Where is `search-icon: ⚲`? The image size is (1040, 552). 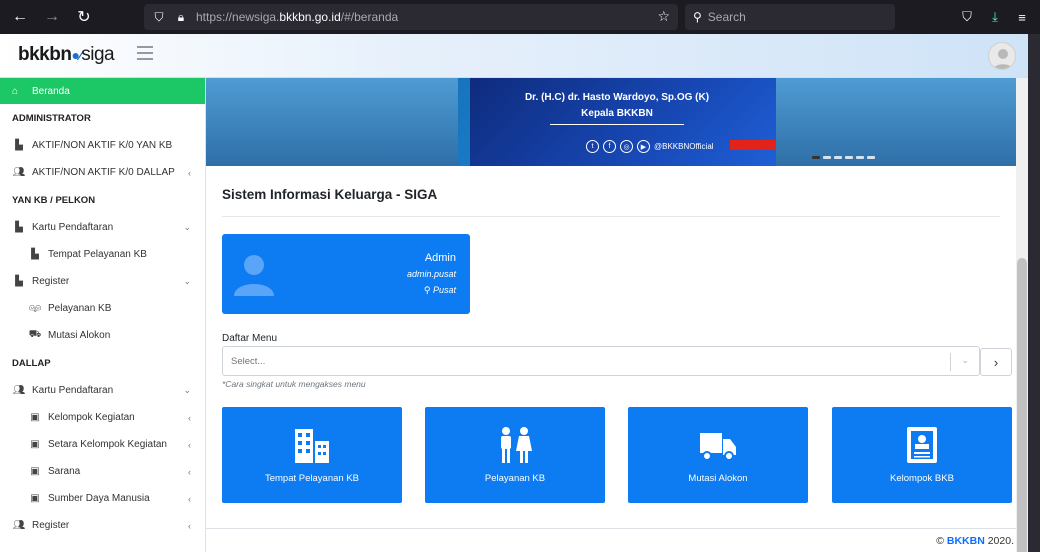 search-icon: ⚲ is located at coordinates (697, 17).